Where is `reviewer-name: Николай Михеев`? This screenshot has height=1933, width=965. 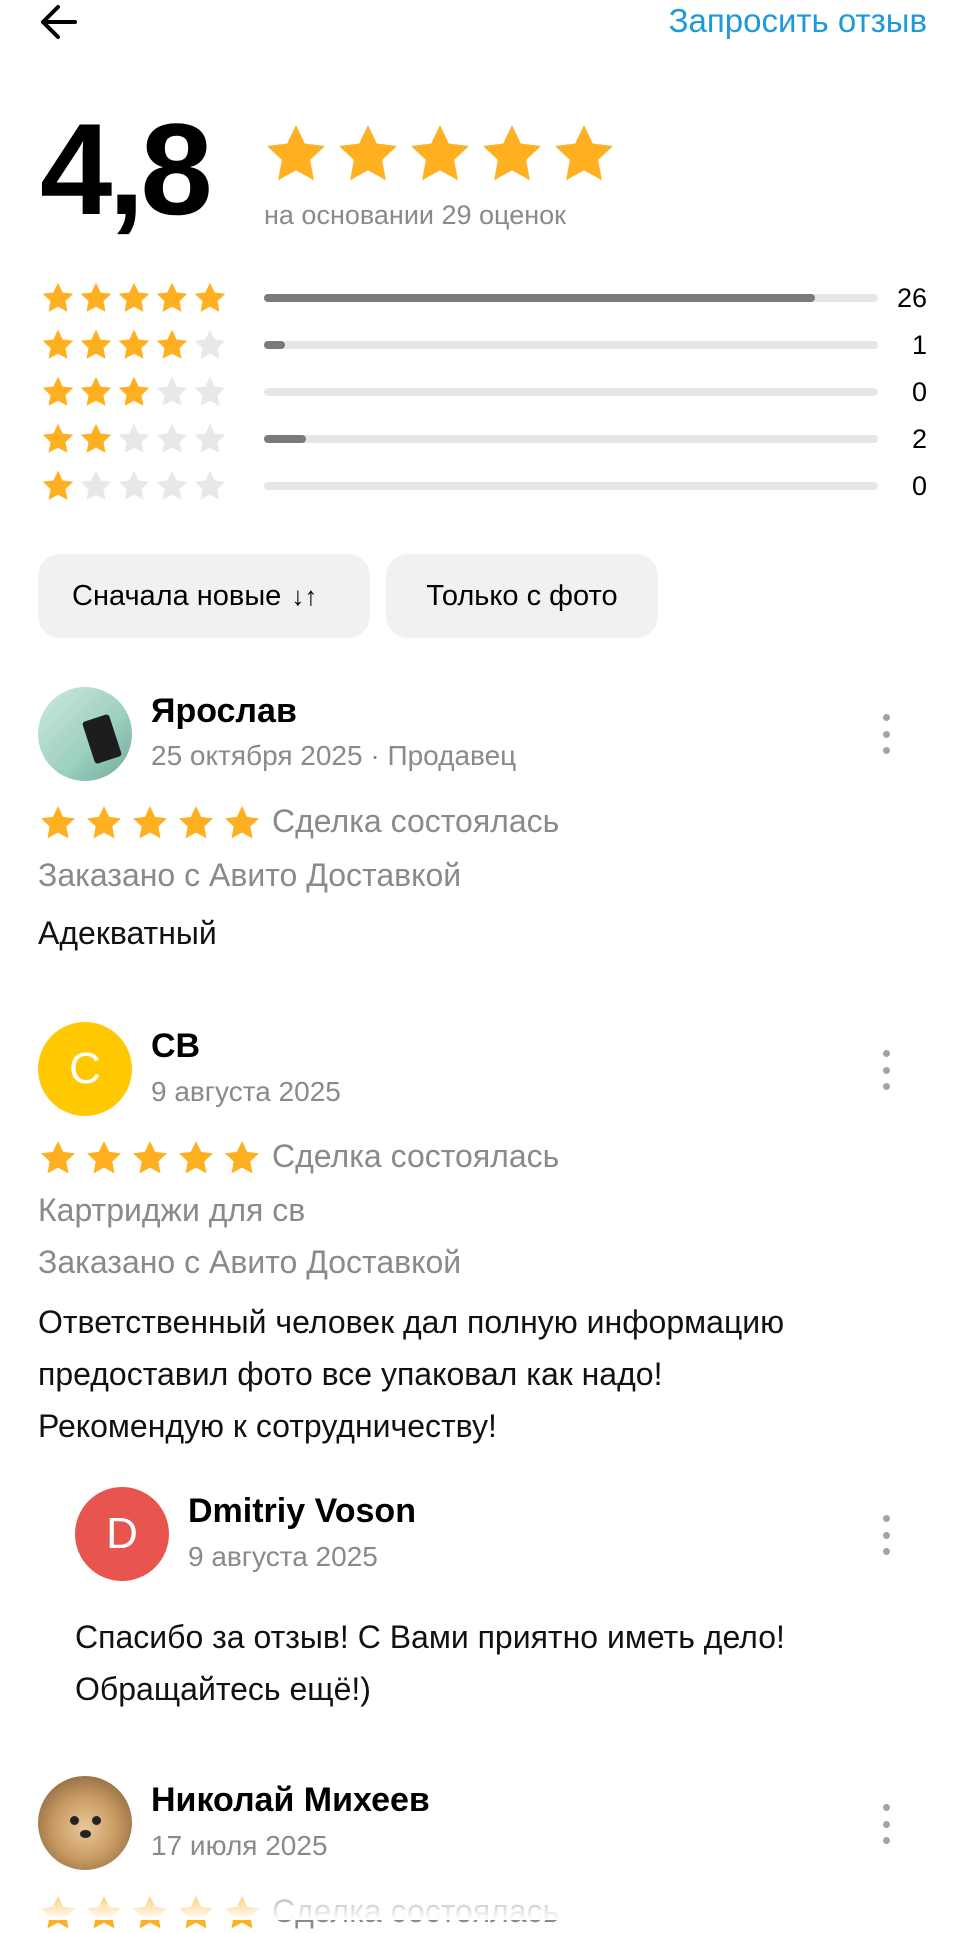 reviewer-name: Николай Михеев is located at coordinates (290, 1800).